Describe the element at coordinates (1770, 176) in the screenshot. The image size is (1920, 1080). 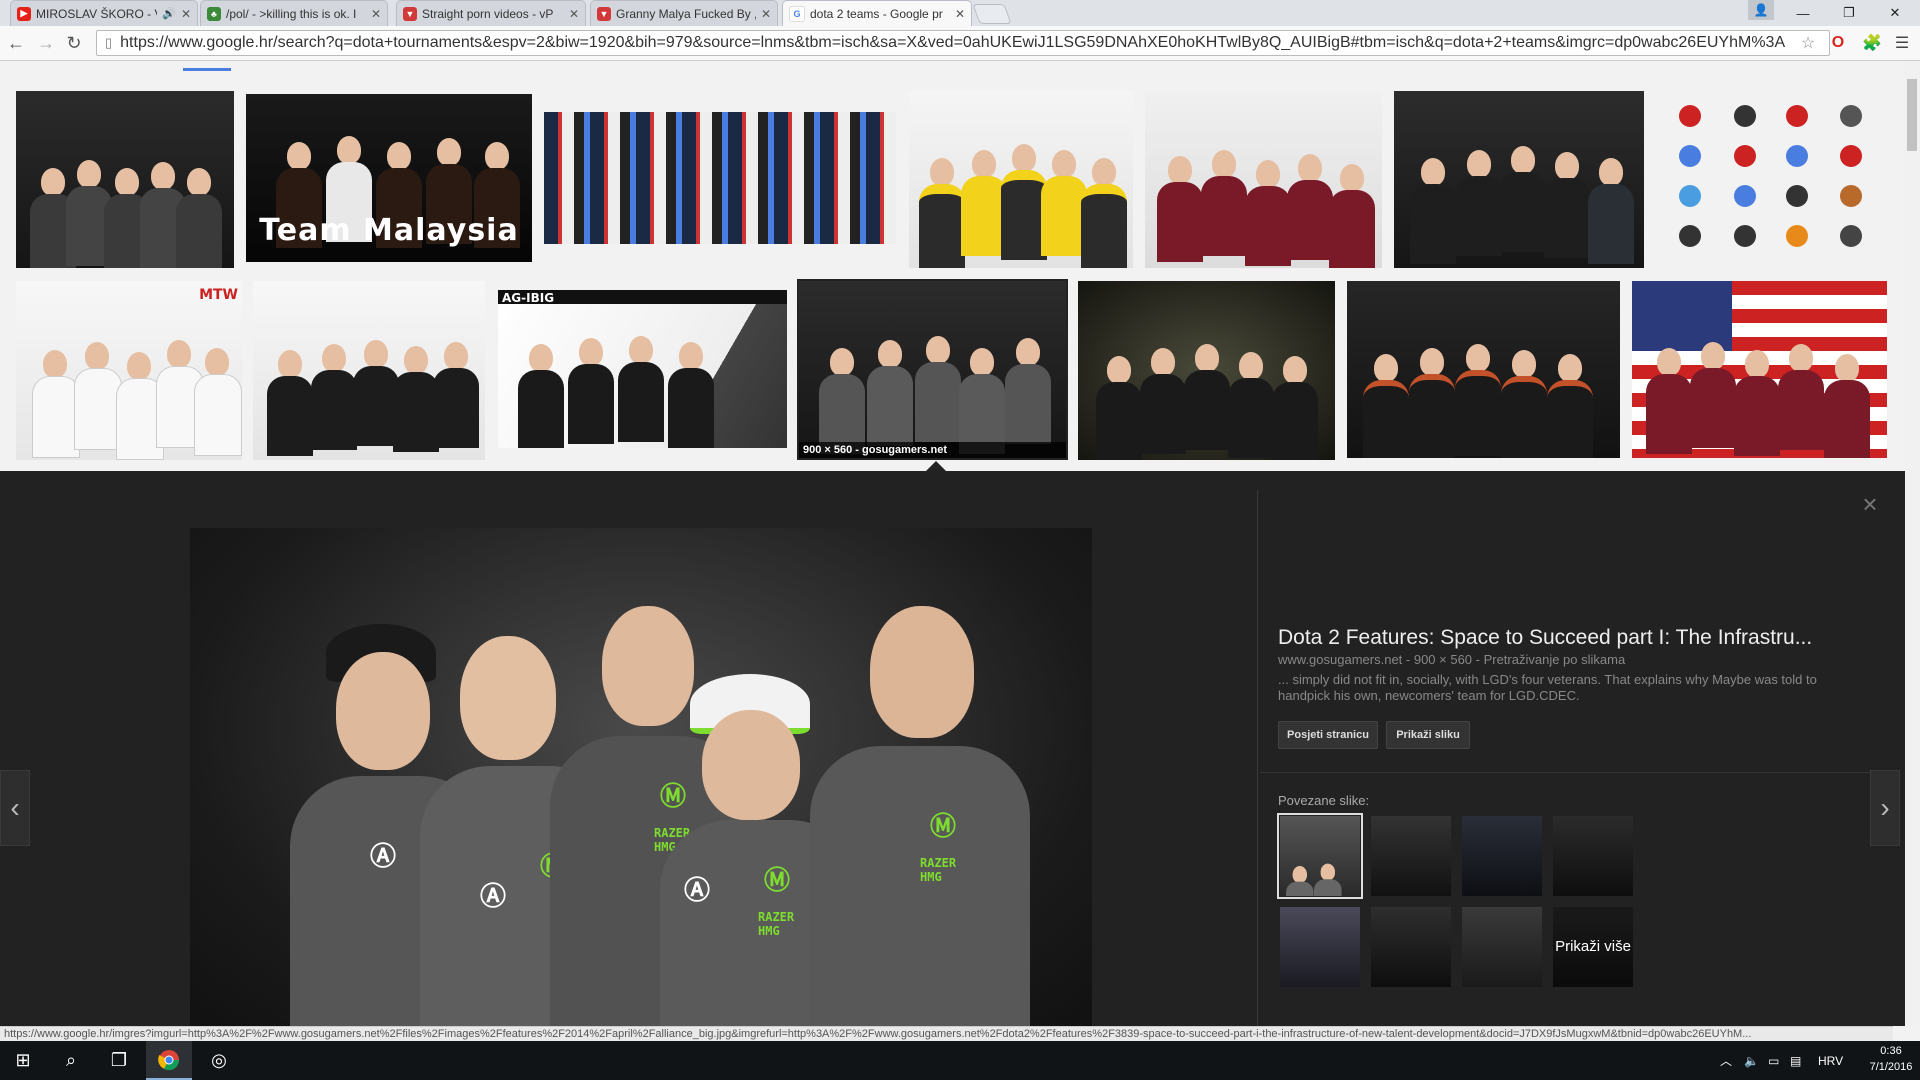
I see `team-logos-grid` at that location.